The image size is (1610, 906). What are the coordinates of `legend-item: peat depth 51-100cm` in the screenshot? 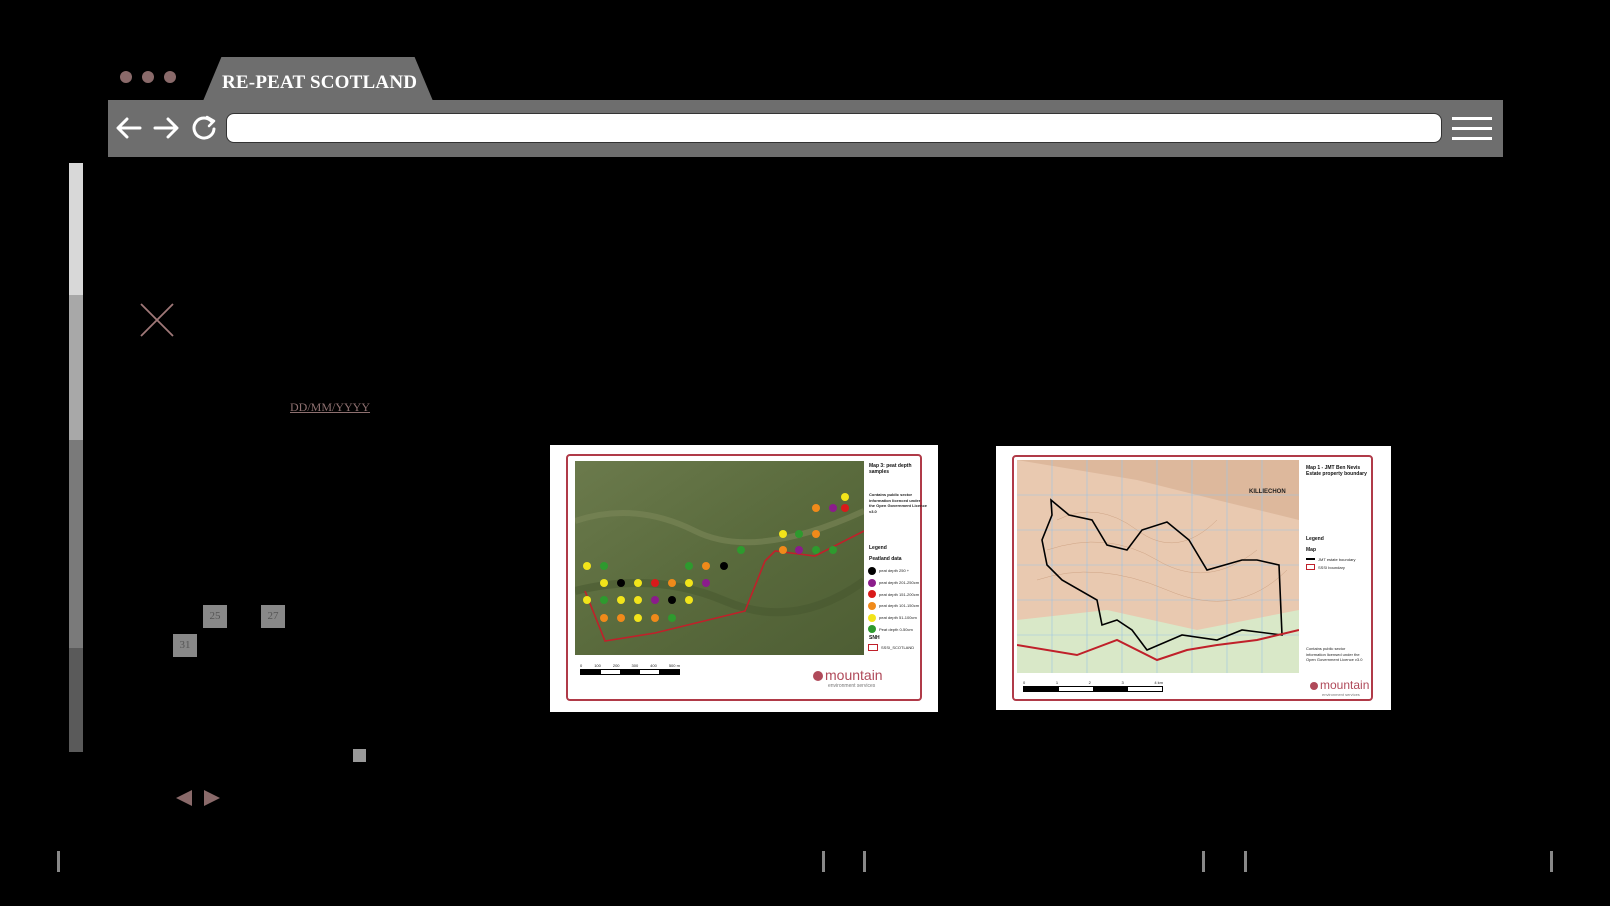 It's located at (898, 618).